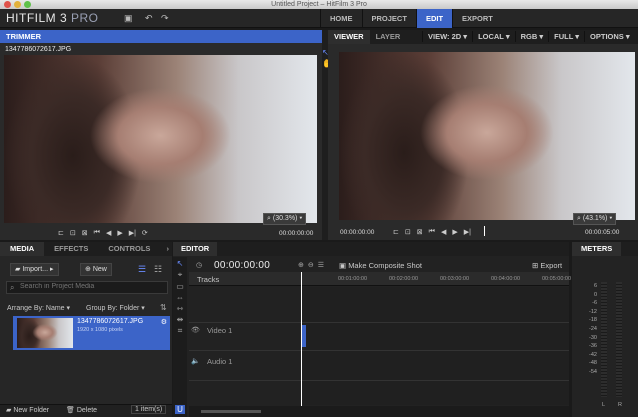 The width and height of the screenshot is (638, 417). What do you see at coordinates (388, 37) in the screenshot?
I see `tab-layer: LAYER` at bounding box center [388, 37].